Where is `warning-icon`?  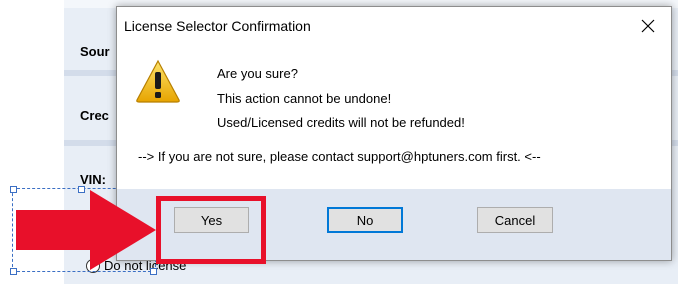
warning-icon is located at coordinates (158, 81).